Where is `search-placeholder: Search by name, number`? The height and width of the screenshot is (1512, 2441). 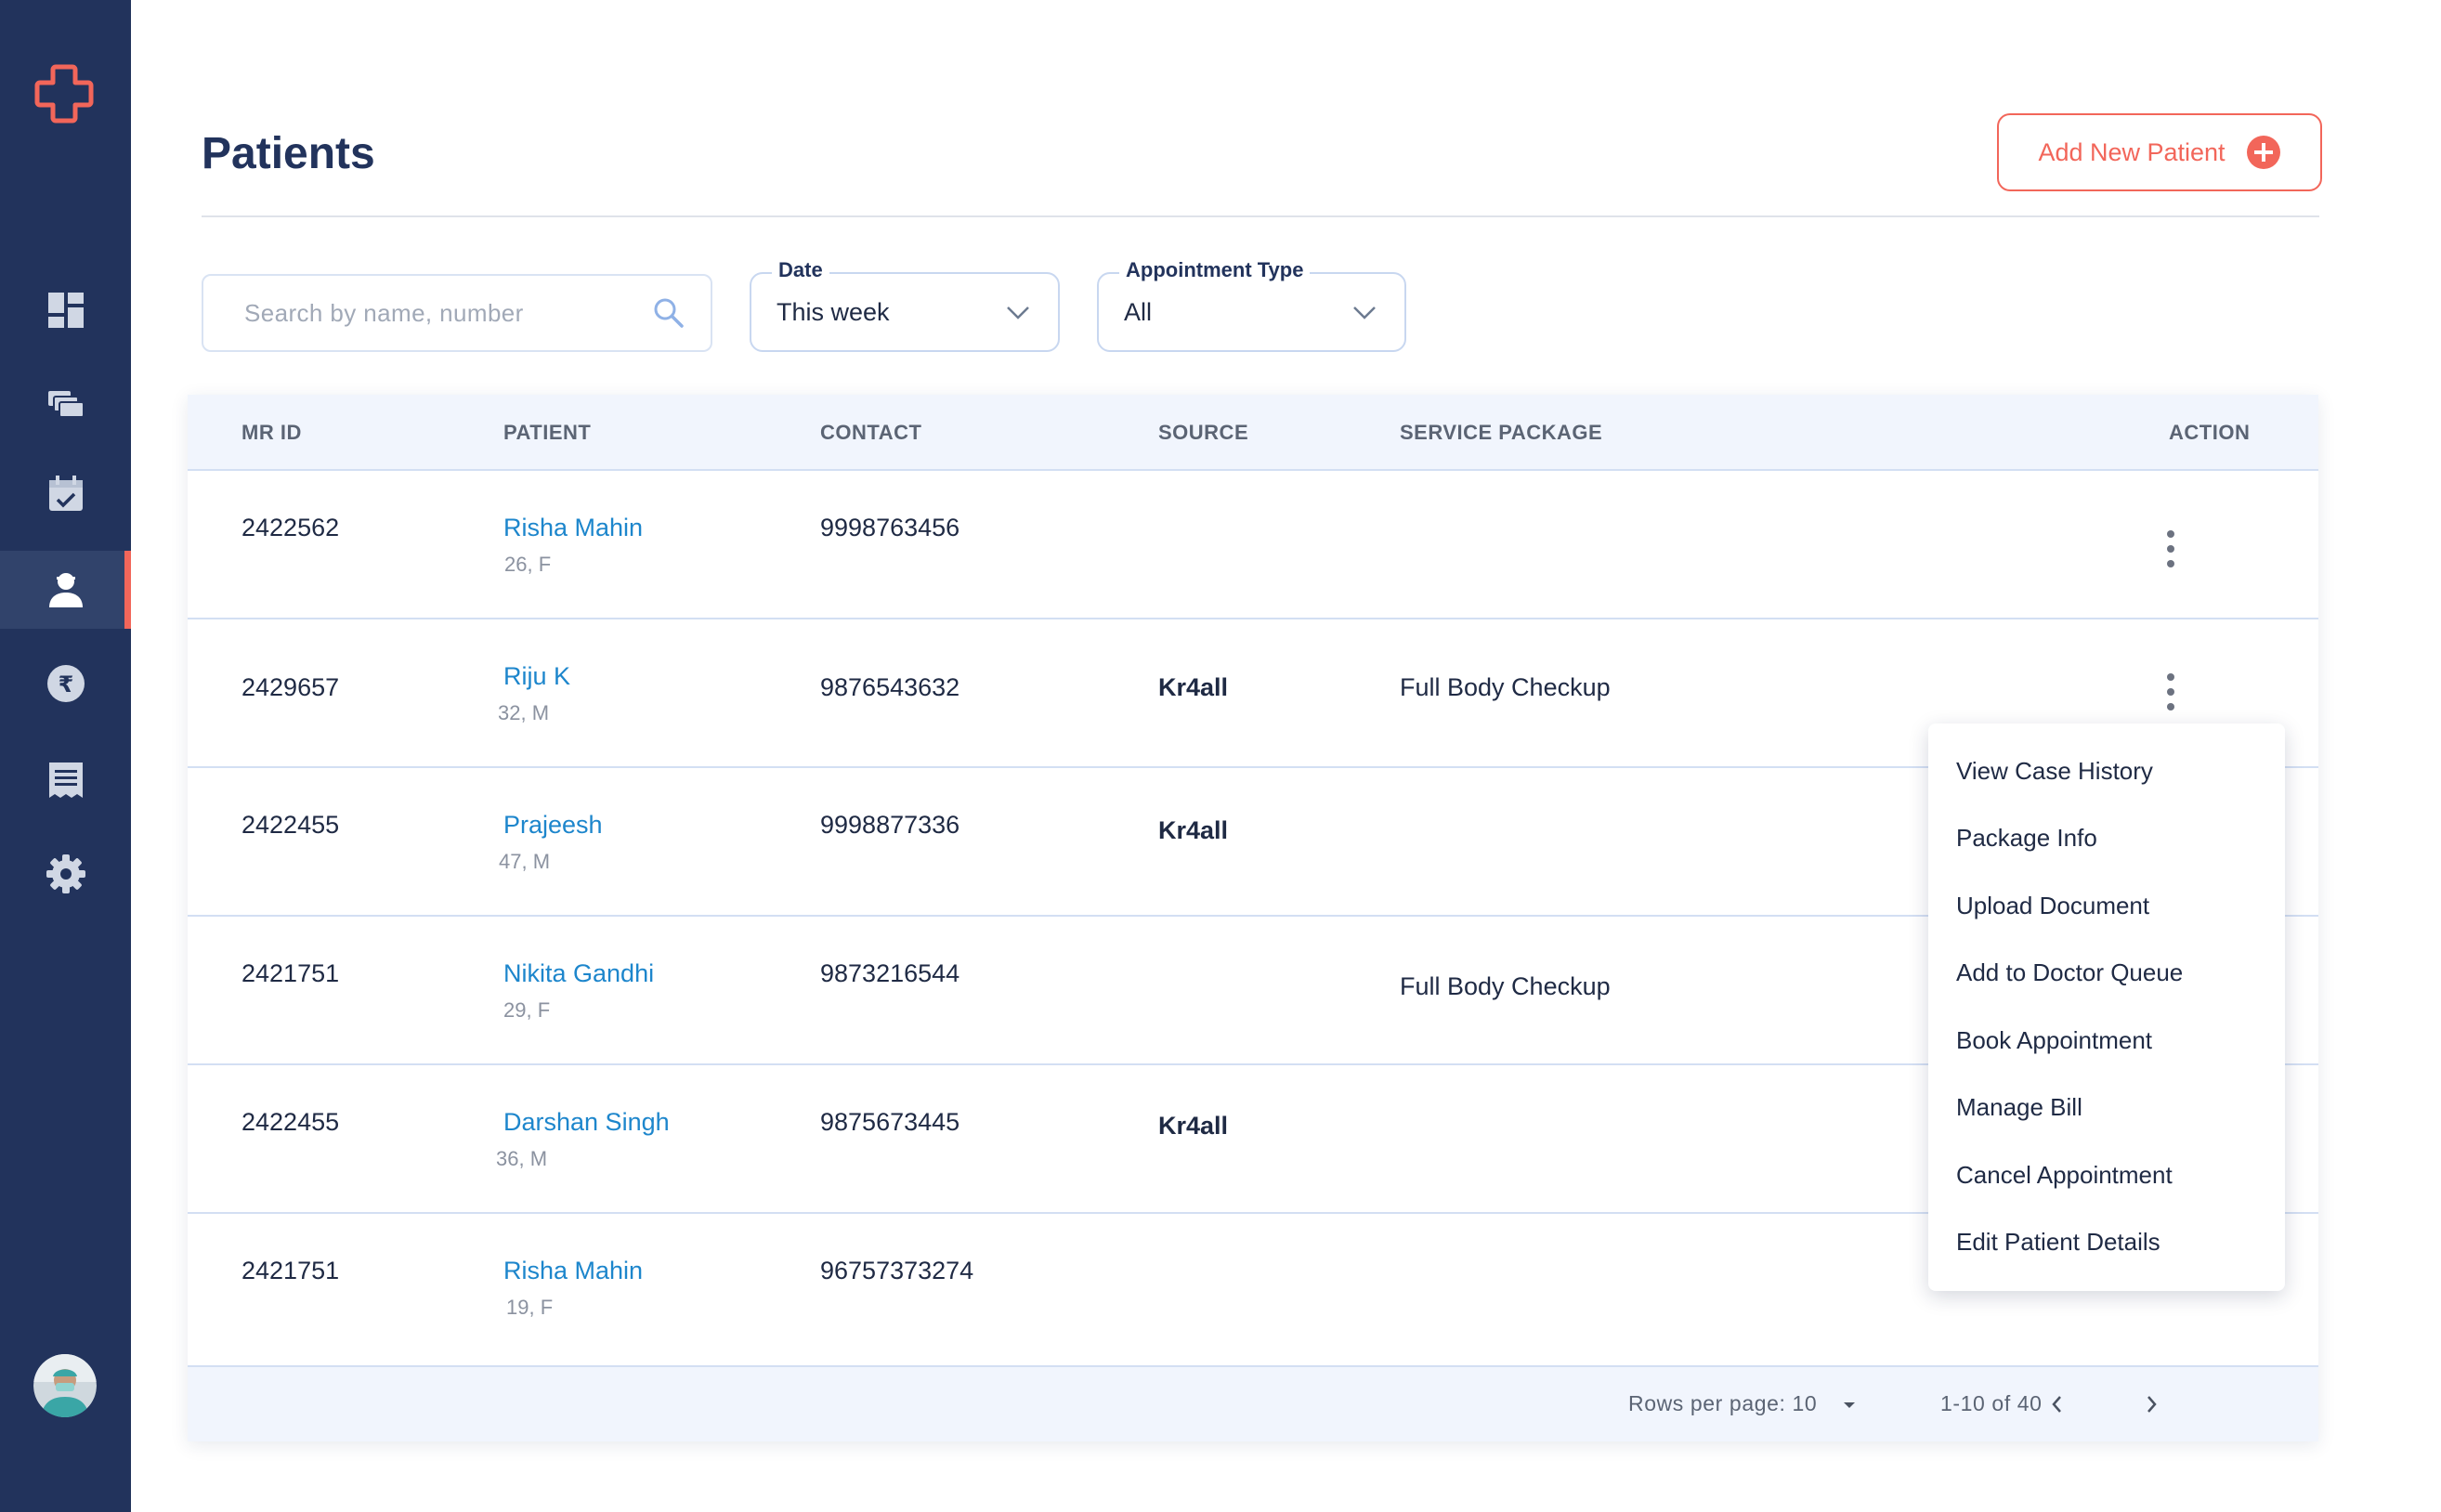 search-placeholder: Search by name, number is located at coordinates (384, 313).